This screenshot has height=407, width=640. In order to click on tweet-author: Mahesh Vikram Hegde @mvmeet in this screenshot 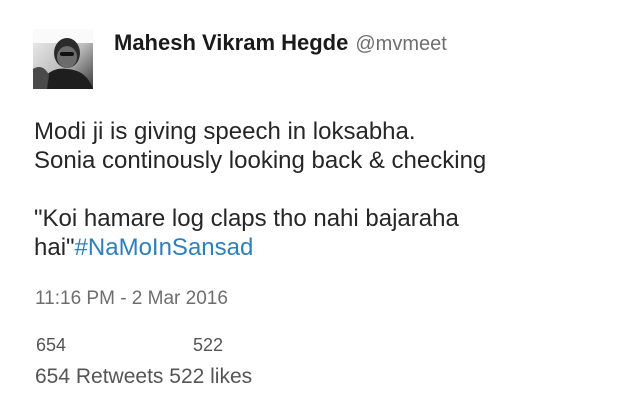, I will do `click(280, 43)`.